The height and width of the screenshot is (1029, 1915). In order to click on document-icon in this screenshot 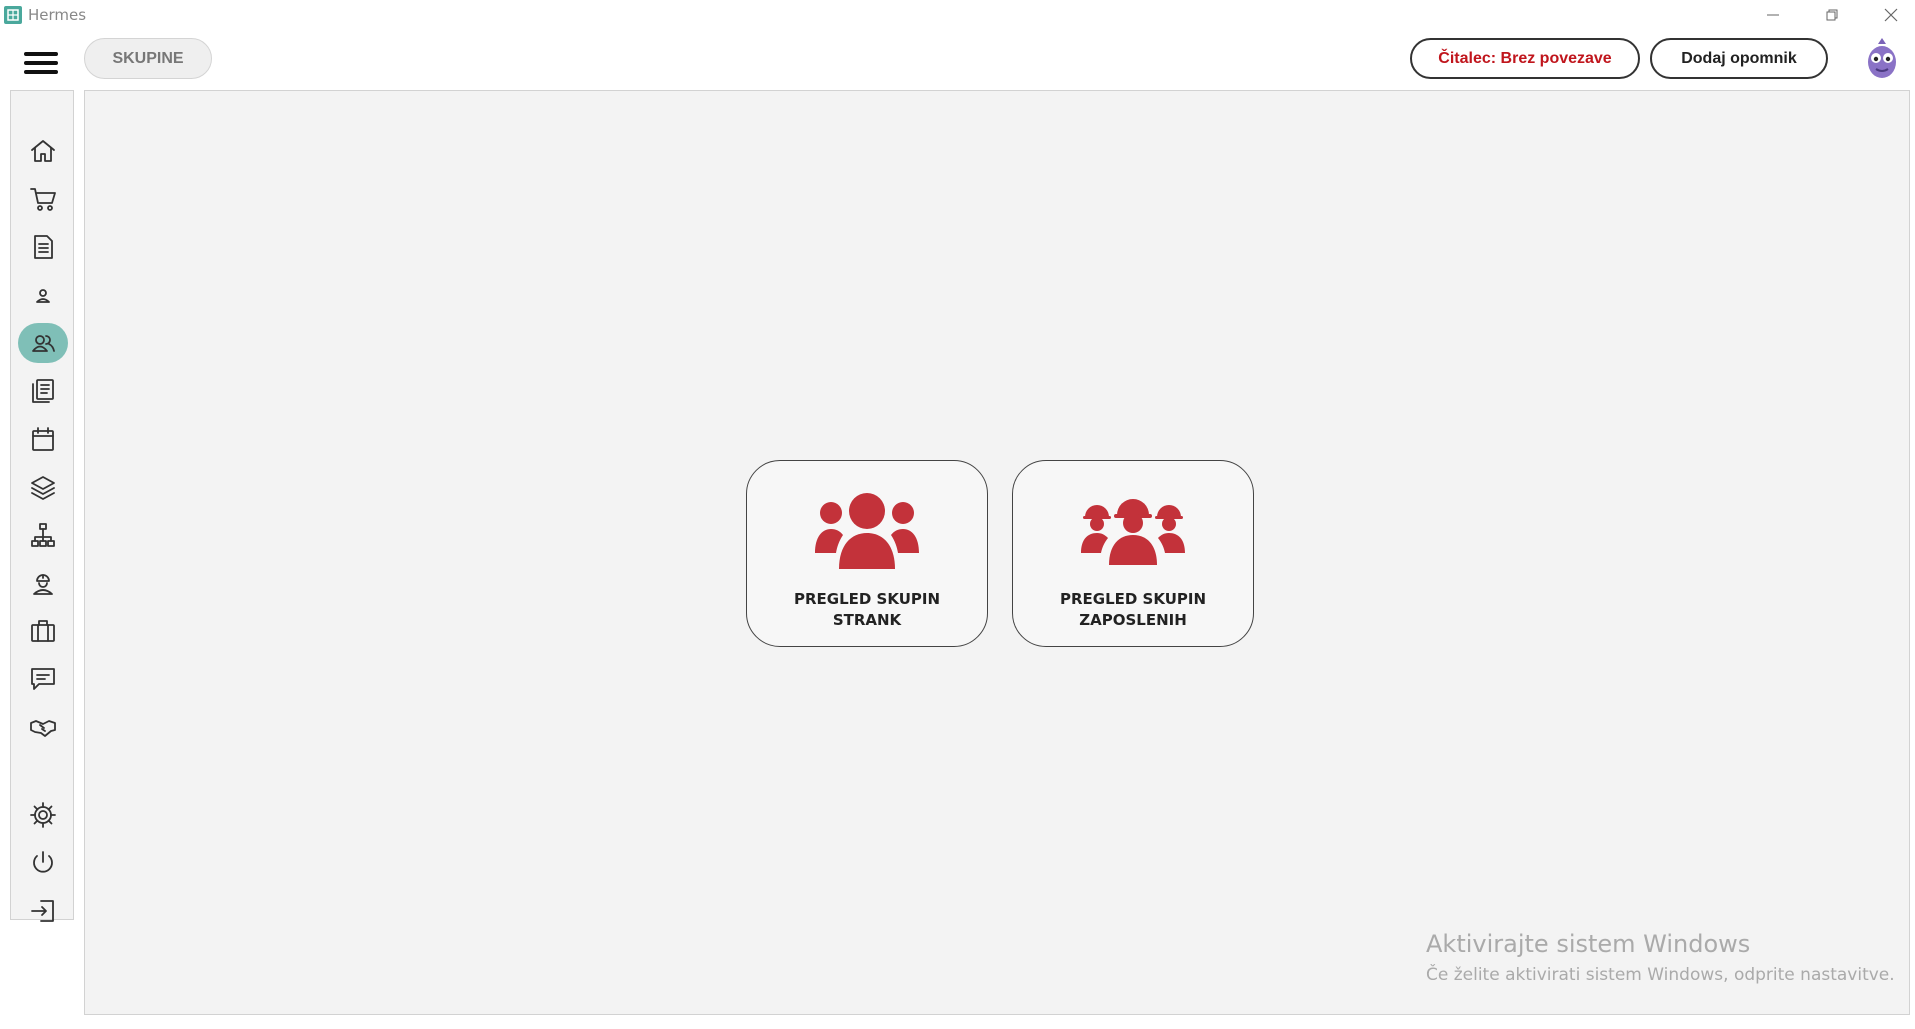, I will do `click(43, 247)`.